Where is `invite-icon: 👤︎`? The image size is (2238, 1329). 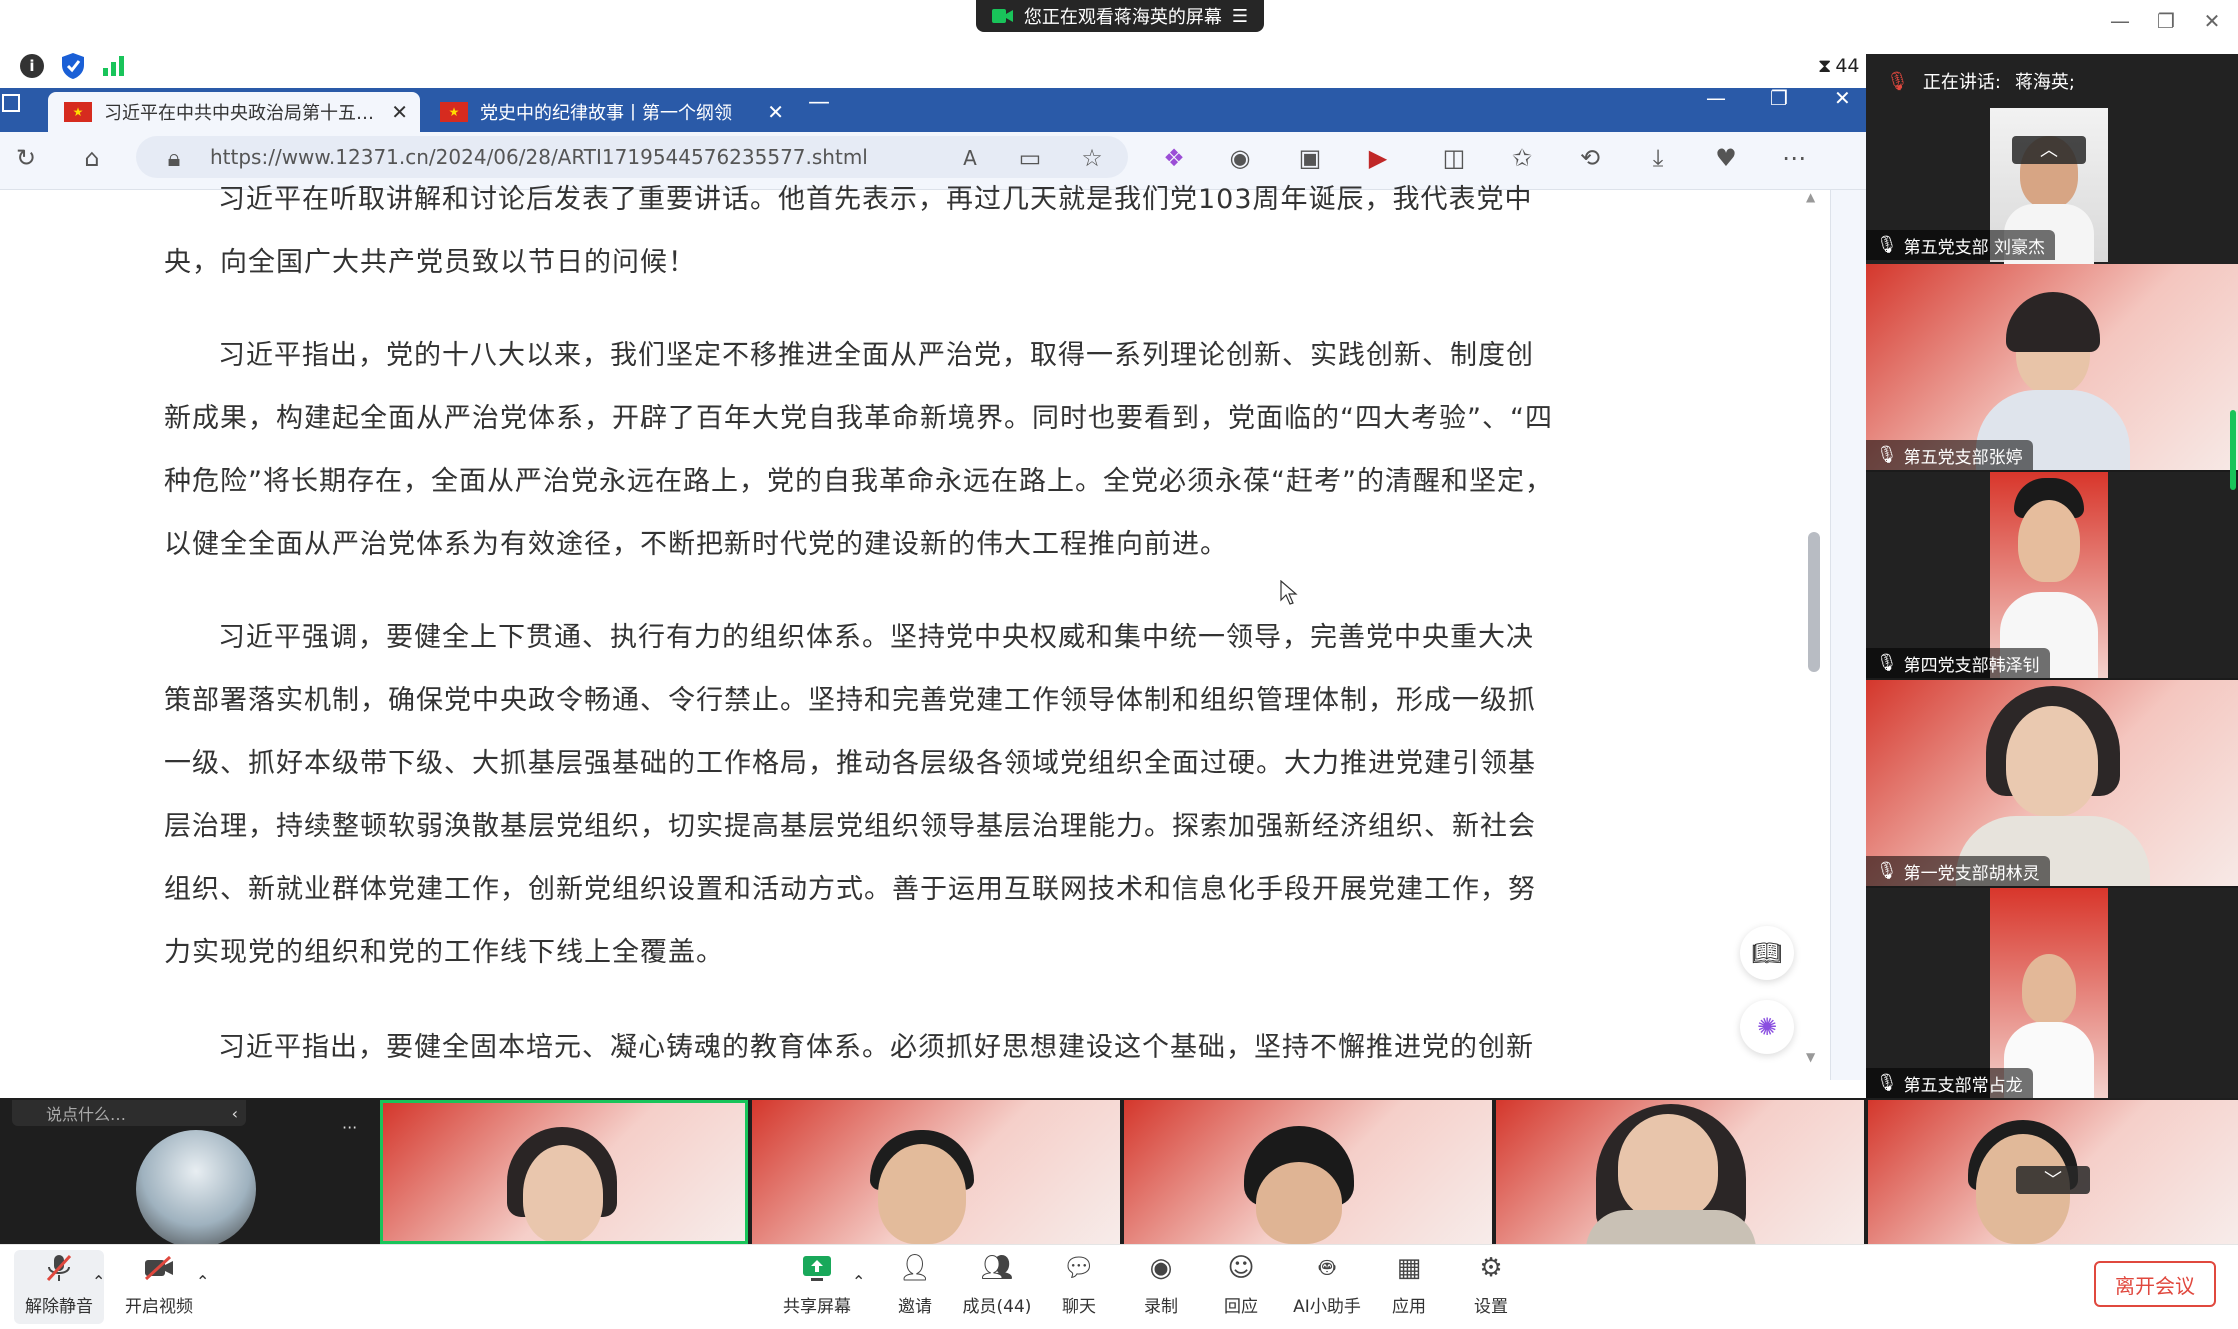
invite-icon: 👤︎ is located at coordinates (915, 1268).